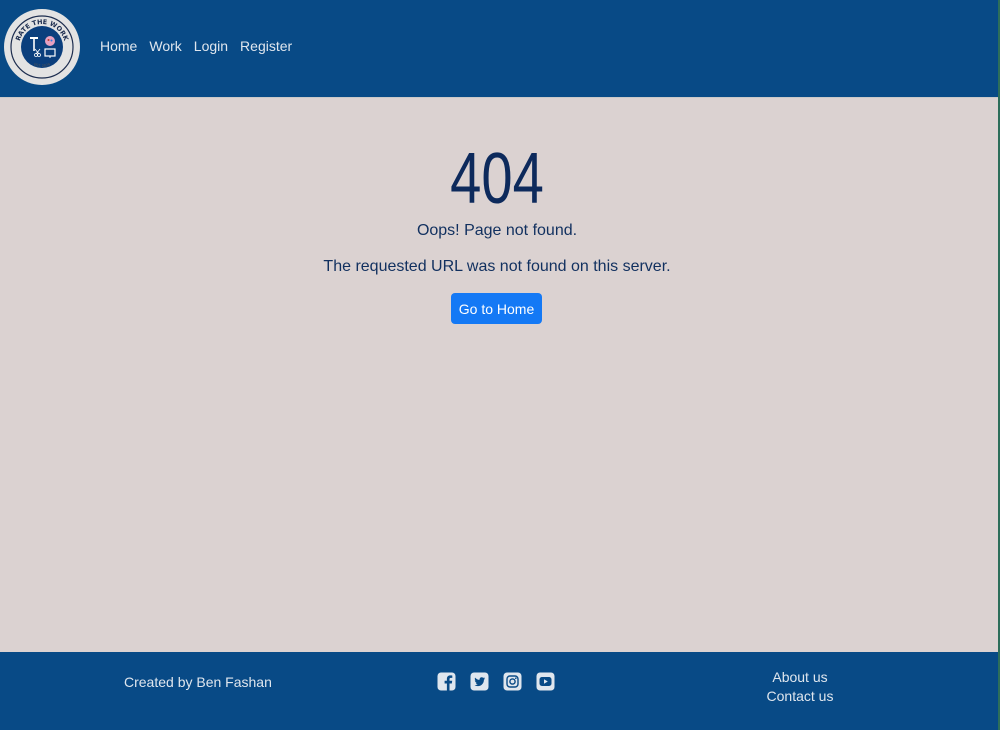 The image size is (1000, 730). I want to click on go-home-button: Go to Home, so click(496, 308).